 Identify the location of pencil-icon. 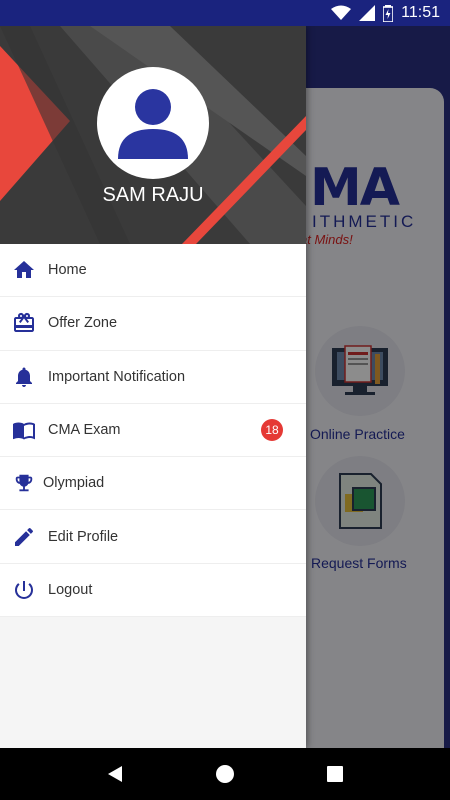
(24, 537).